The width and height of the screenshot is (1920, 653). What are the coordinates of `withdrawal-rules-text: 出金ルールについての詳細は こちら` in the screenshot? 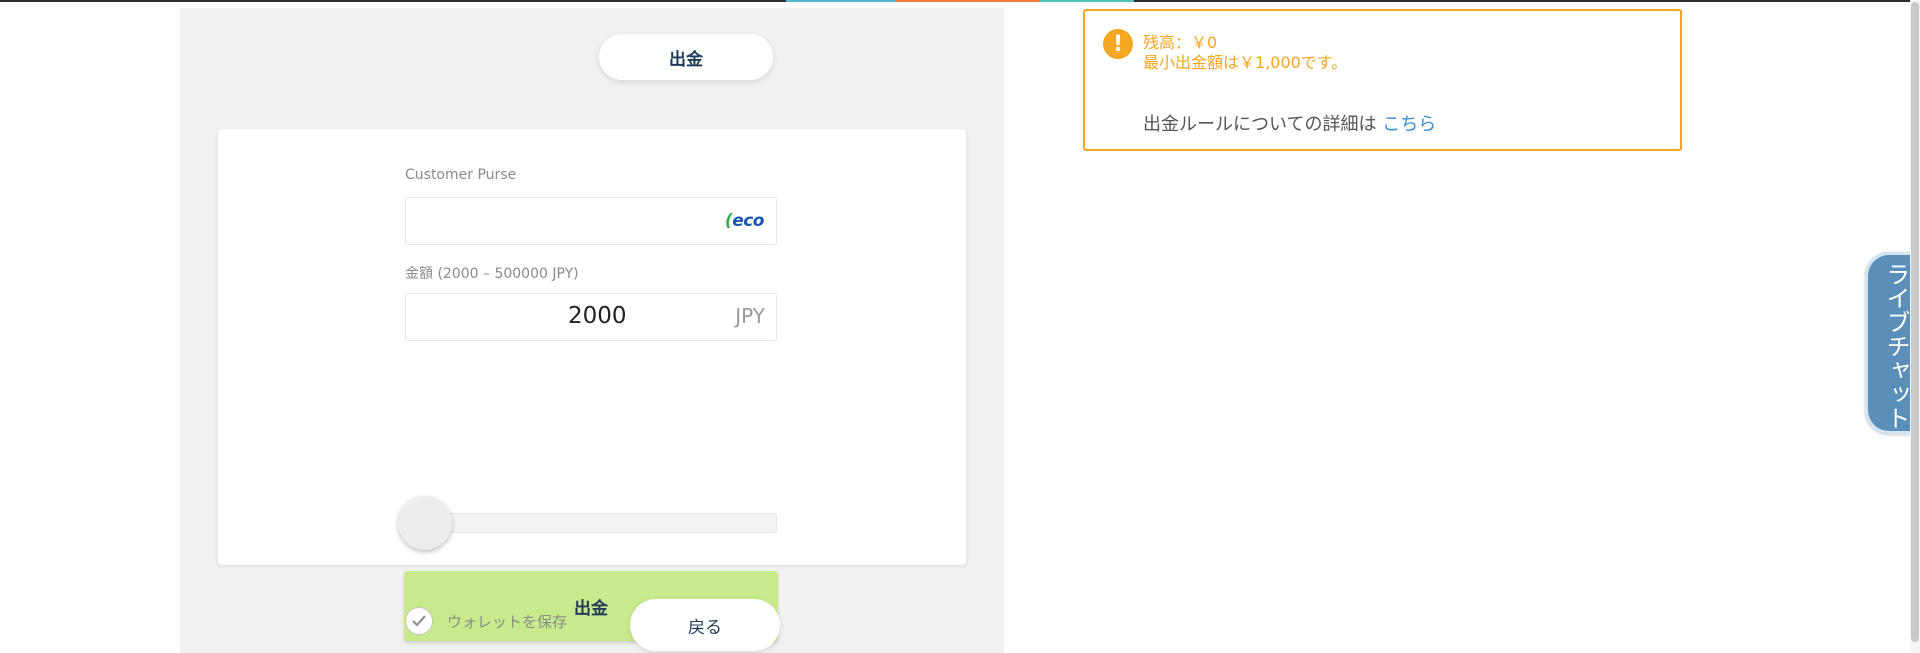 It's located at (1289, 123).